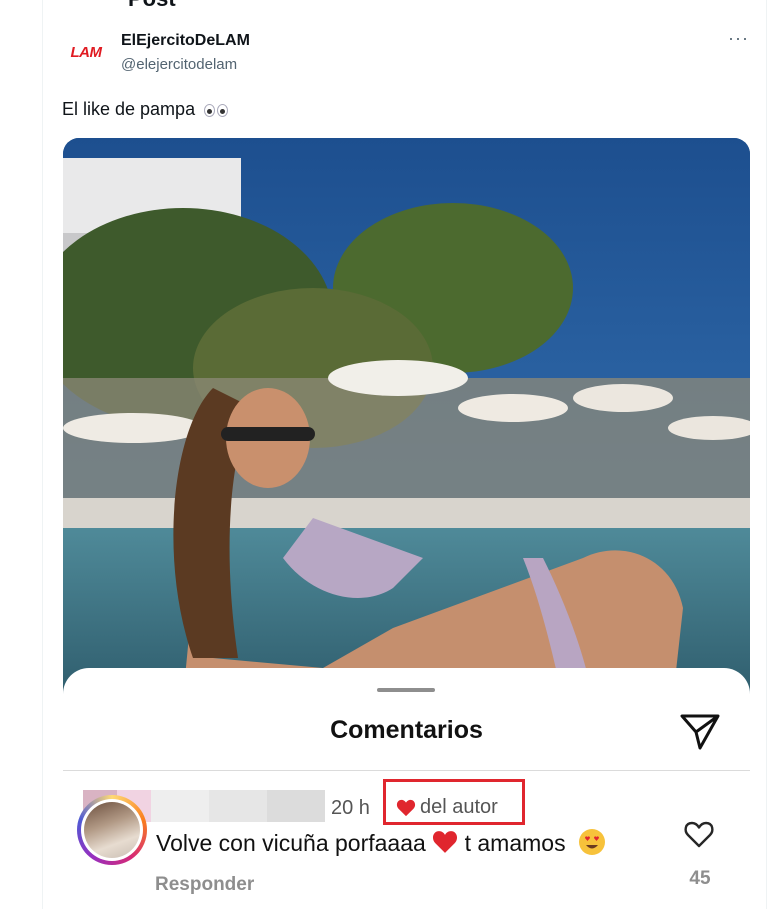  Describe the element at coordinates (204, 885) in the screenshot. I see `reply-button: Responder` at that location.